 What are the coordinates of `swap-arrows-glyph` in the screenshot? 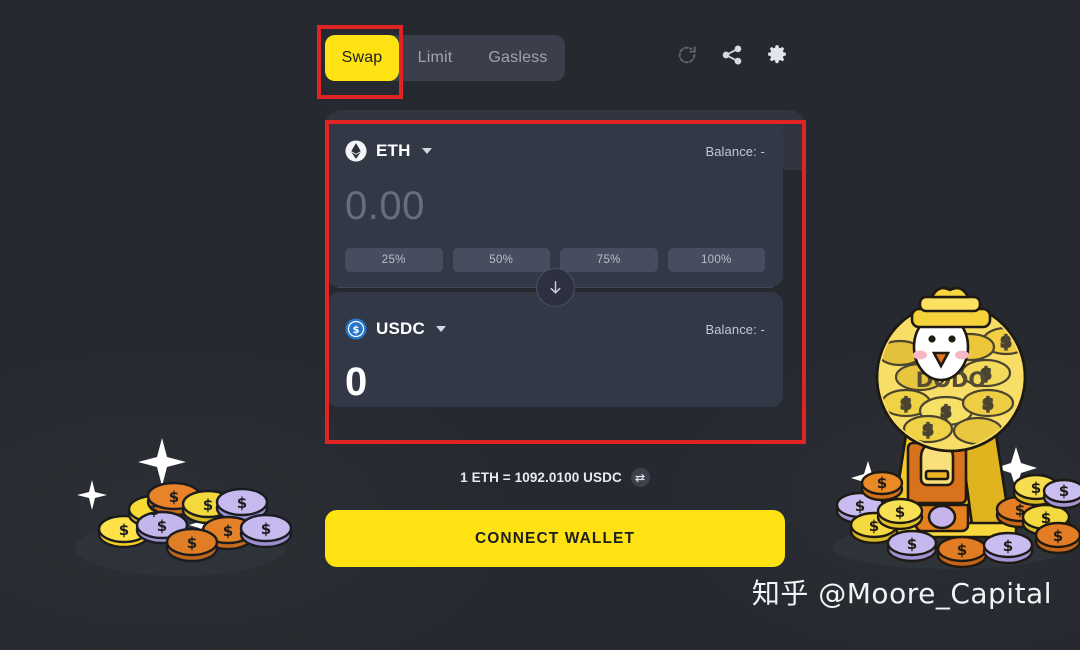 It's located at (640, 477).